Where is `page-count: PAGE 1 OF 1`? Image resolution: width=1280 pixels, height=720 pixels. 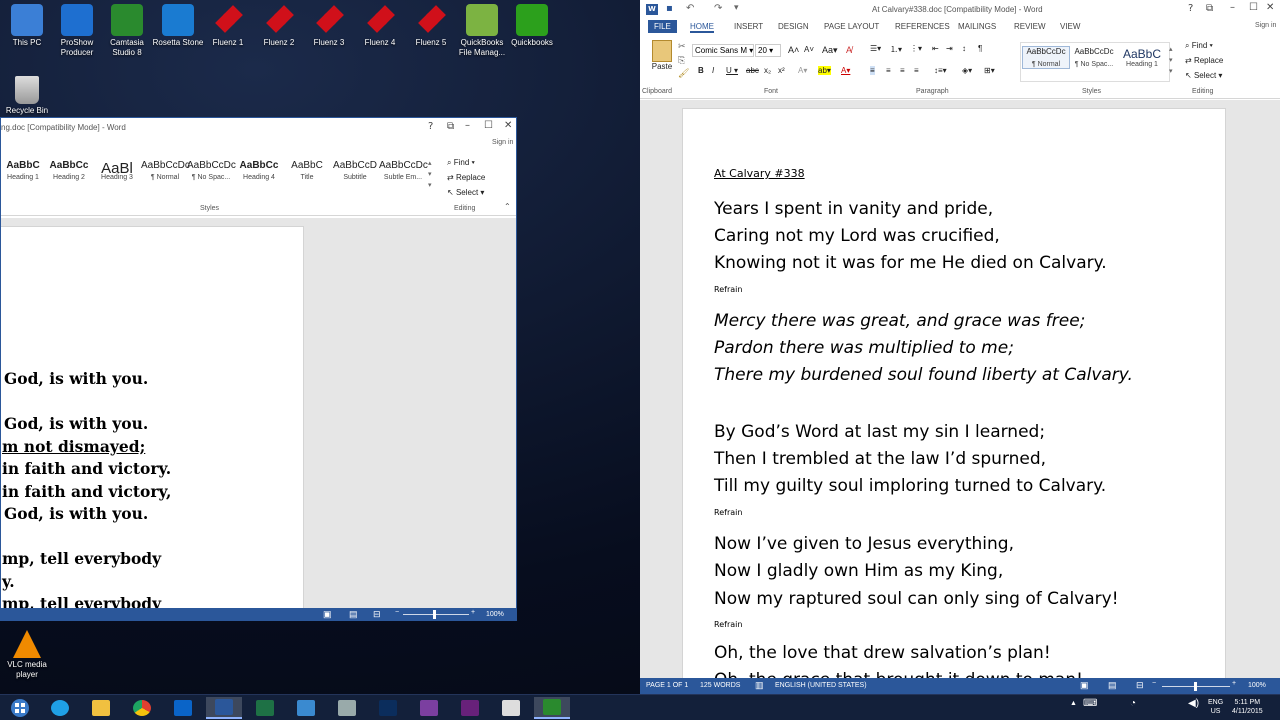 page-count: PAGE 1 OF 1 is located at coordinates (667, 685).